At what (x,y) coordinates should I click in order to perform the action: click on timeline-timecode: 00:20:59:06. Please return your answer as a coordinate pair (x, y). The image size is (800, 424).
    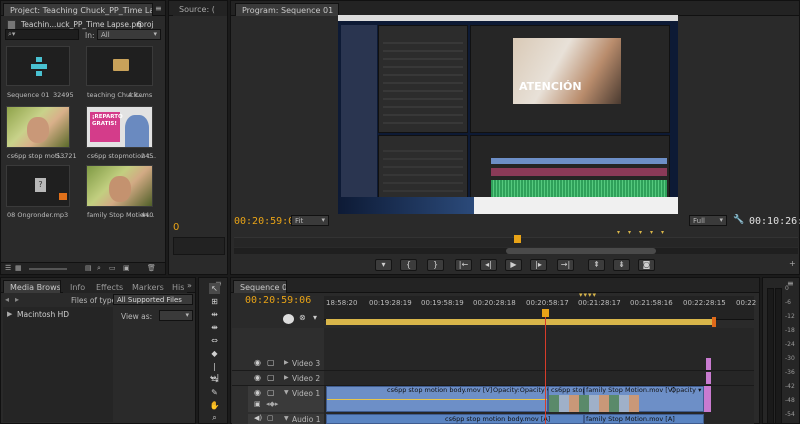
    Looking at the image, I should click on (278, 300).